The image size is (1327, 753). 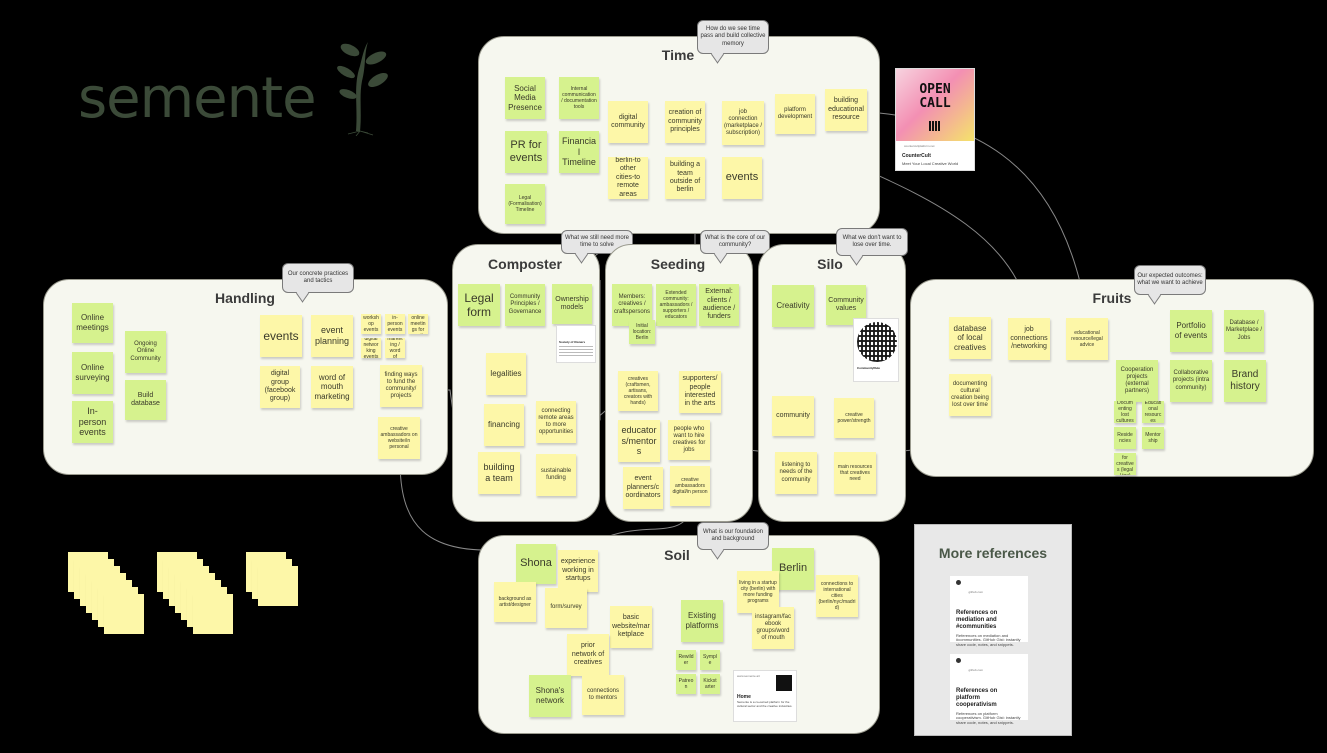 What do you see at coordinates (499, 473) in the screenshot?
I see `sticky-building-team: building a team` at bounding box center [499, 473].